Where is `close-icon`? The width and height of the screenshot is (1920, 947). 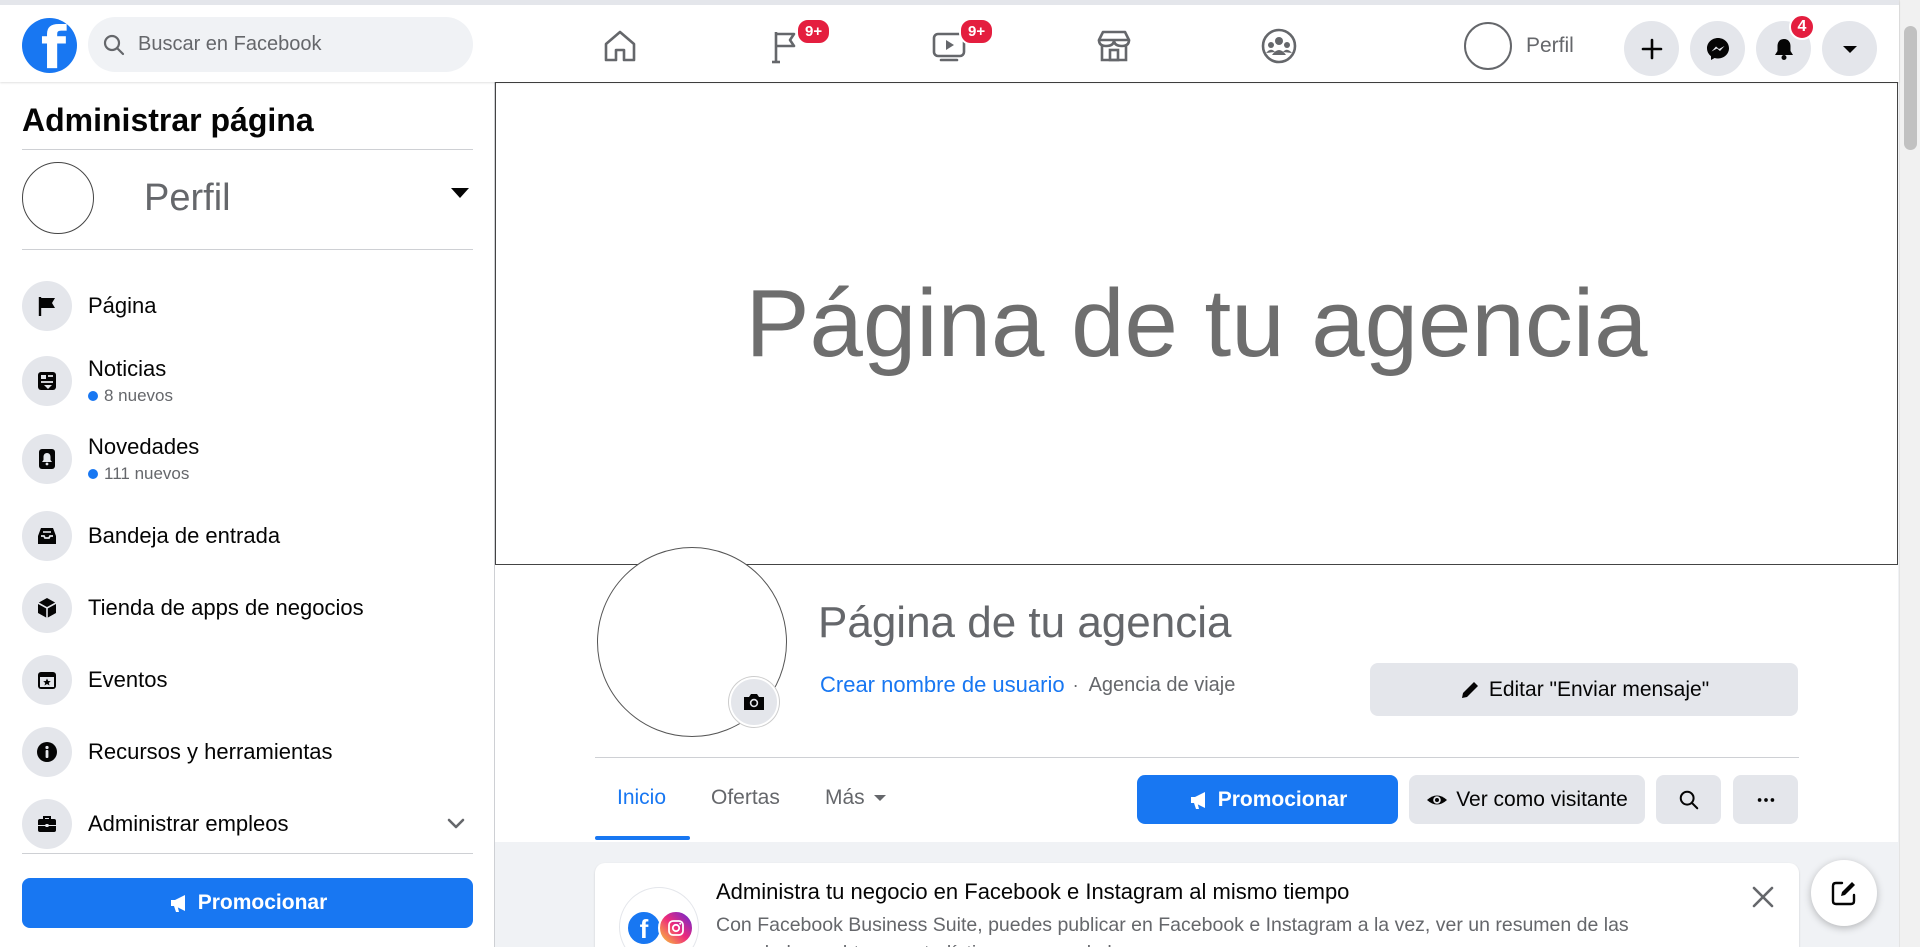
close-icon is located at coordinates (1763, 897).